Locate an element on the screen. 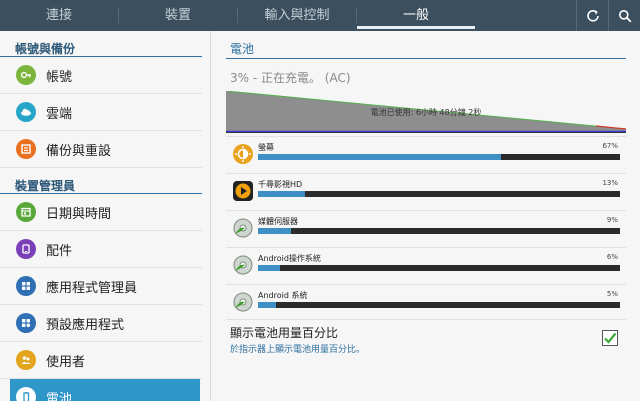 The width and height of the screenshot is (640, 401). sidebar-item-label: 備份與重設 is located at coordinates (79, 151).